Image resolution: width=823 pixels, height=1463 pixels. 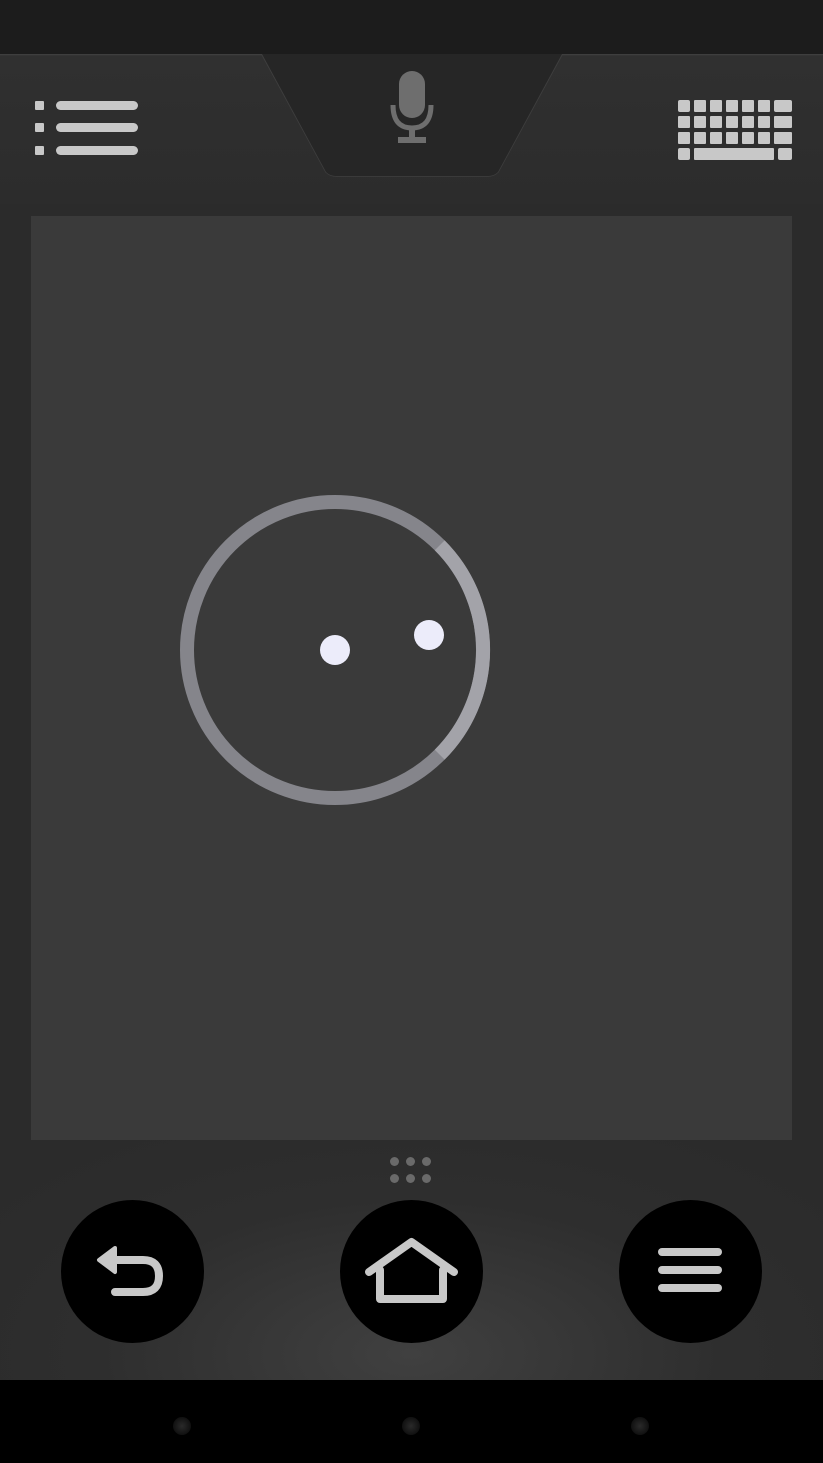 What do you see at coordinates (462, 650) in the screenshot?
I see `gesture-ring-highlight` at bounding box center [462, 650].